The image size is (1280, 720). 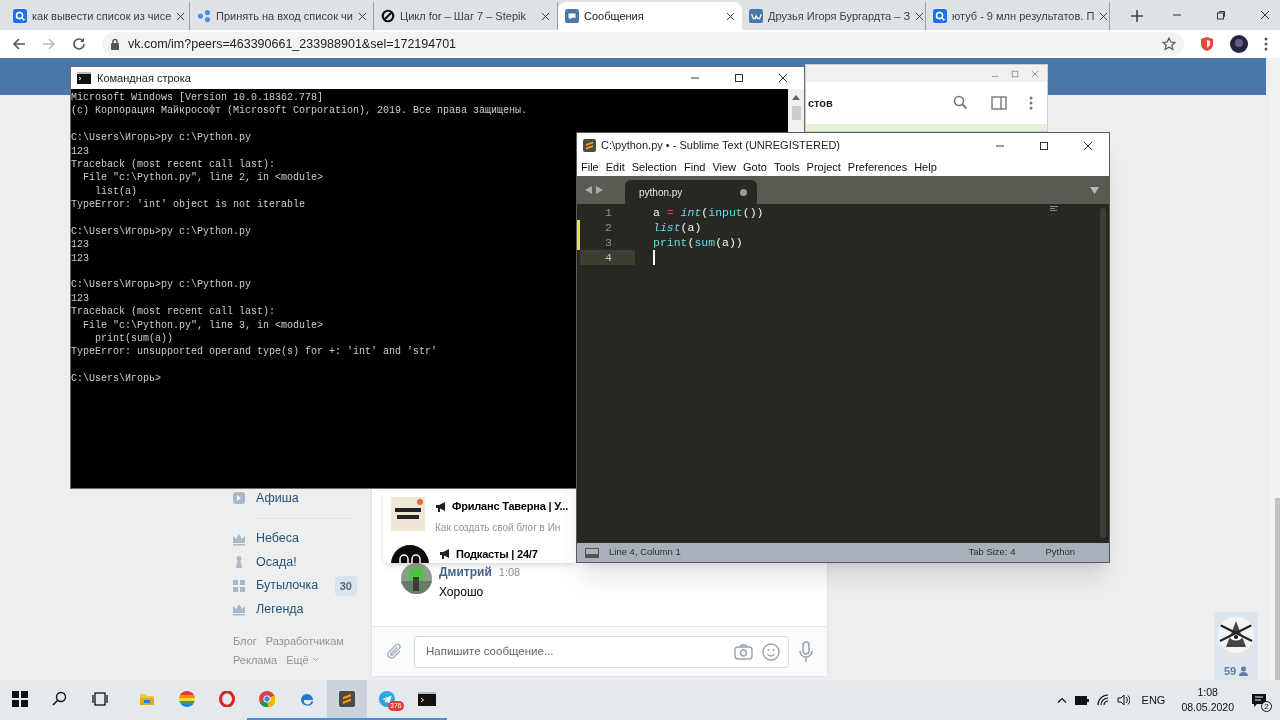 I want to click on notification-count: 2, so click(x=1266, y=706).